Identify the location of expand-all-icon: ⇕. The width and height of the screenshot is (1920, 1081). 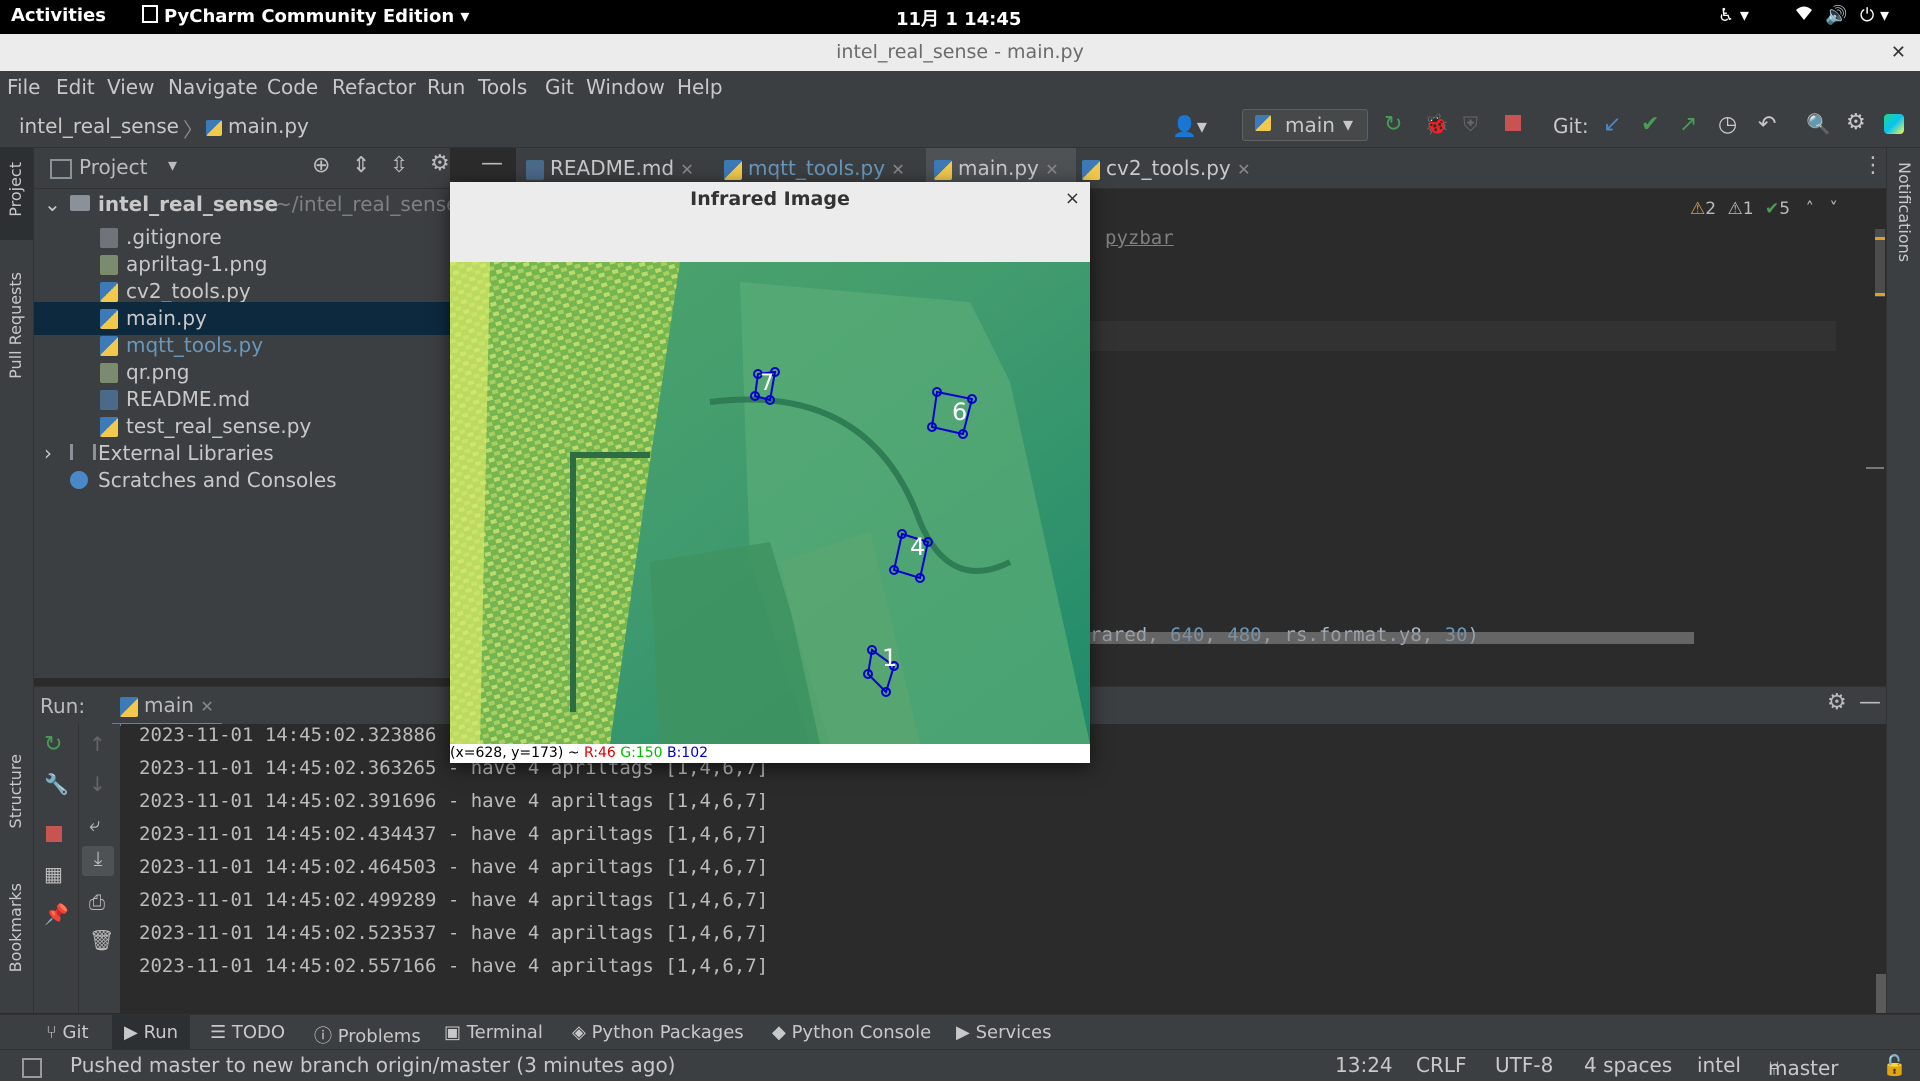
(361, 165).